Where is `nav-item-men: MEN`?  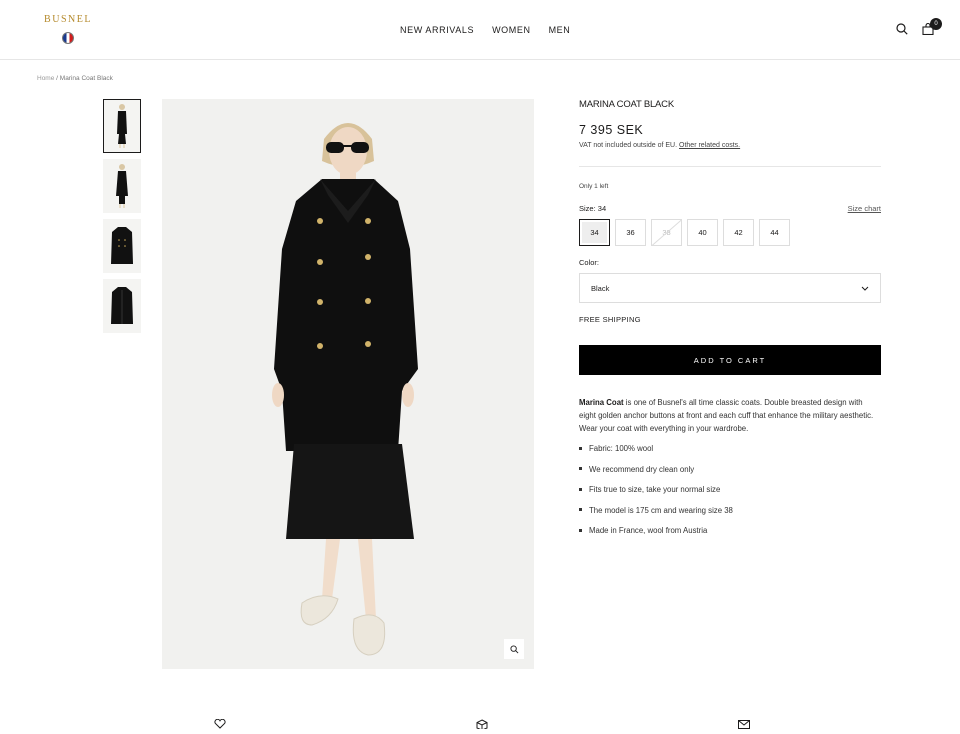 nav-item-men: MEN is located at coordinates (560, 30).